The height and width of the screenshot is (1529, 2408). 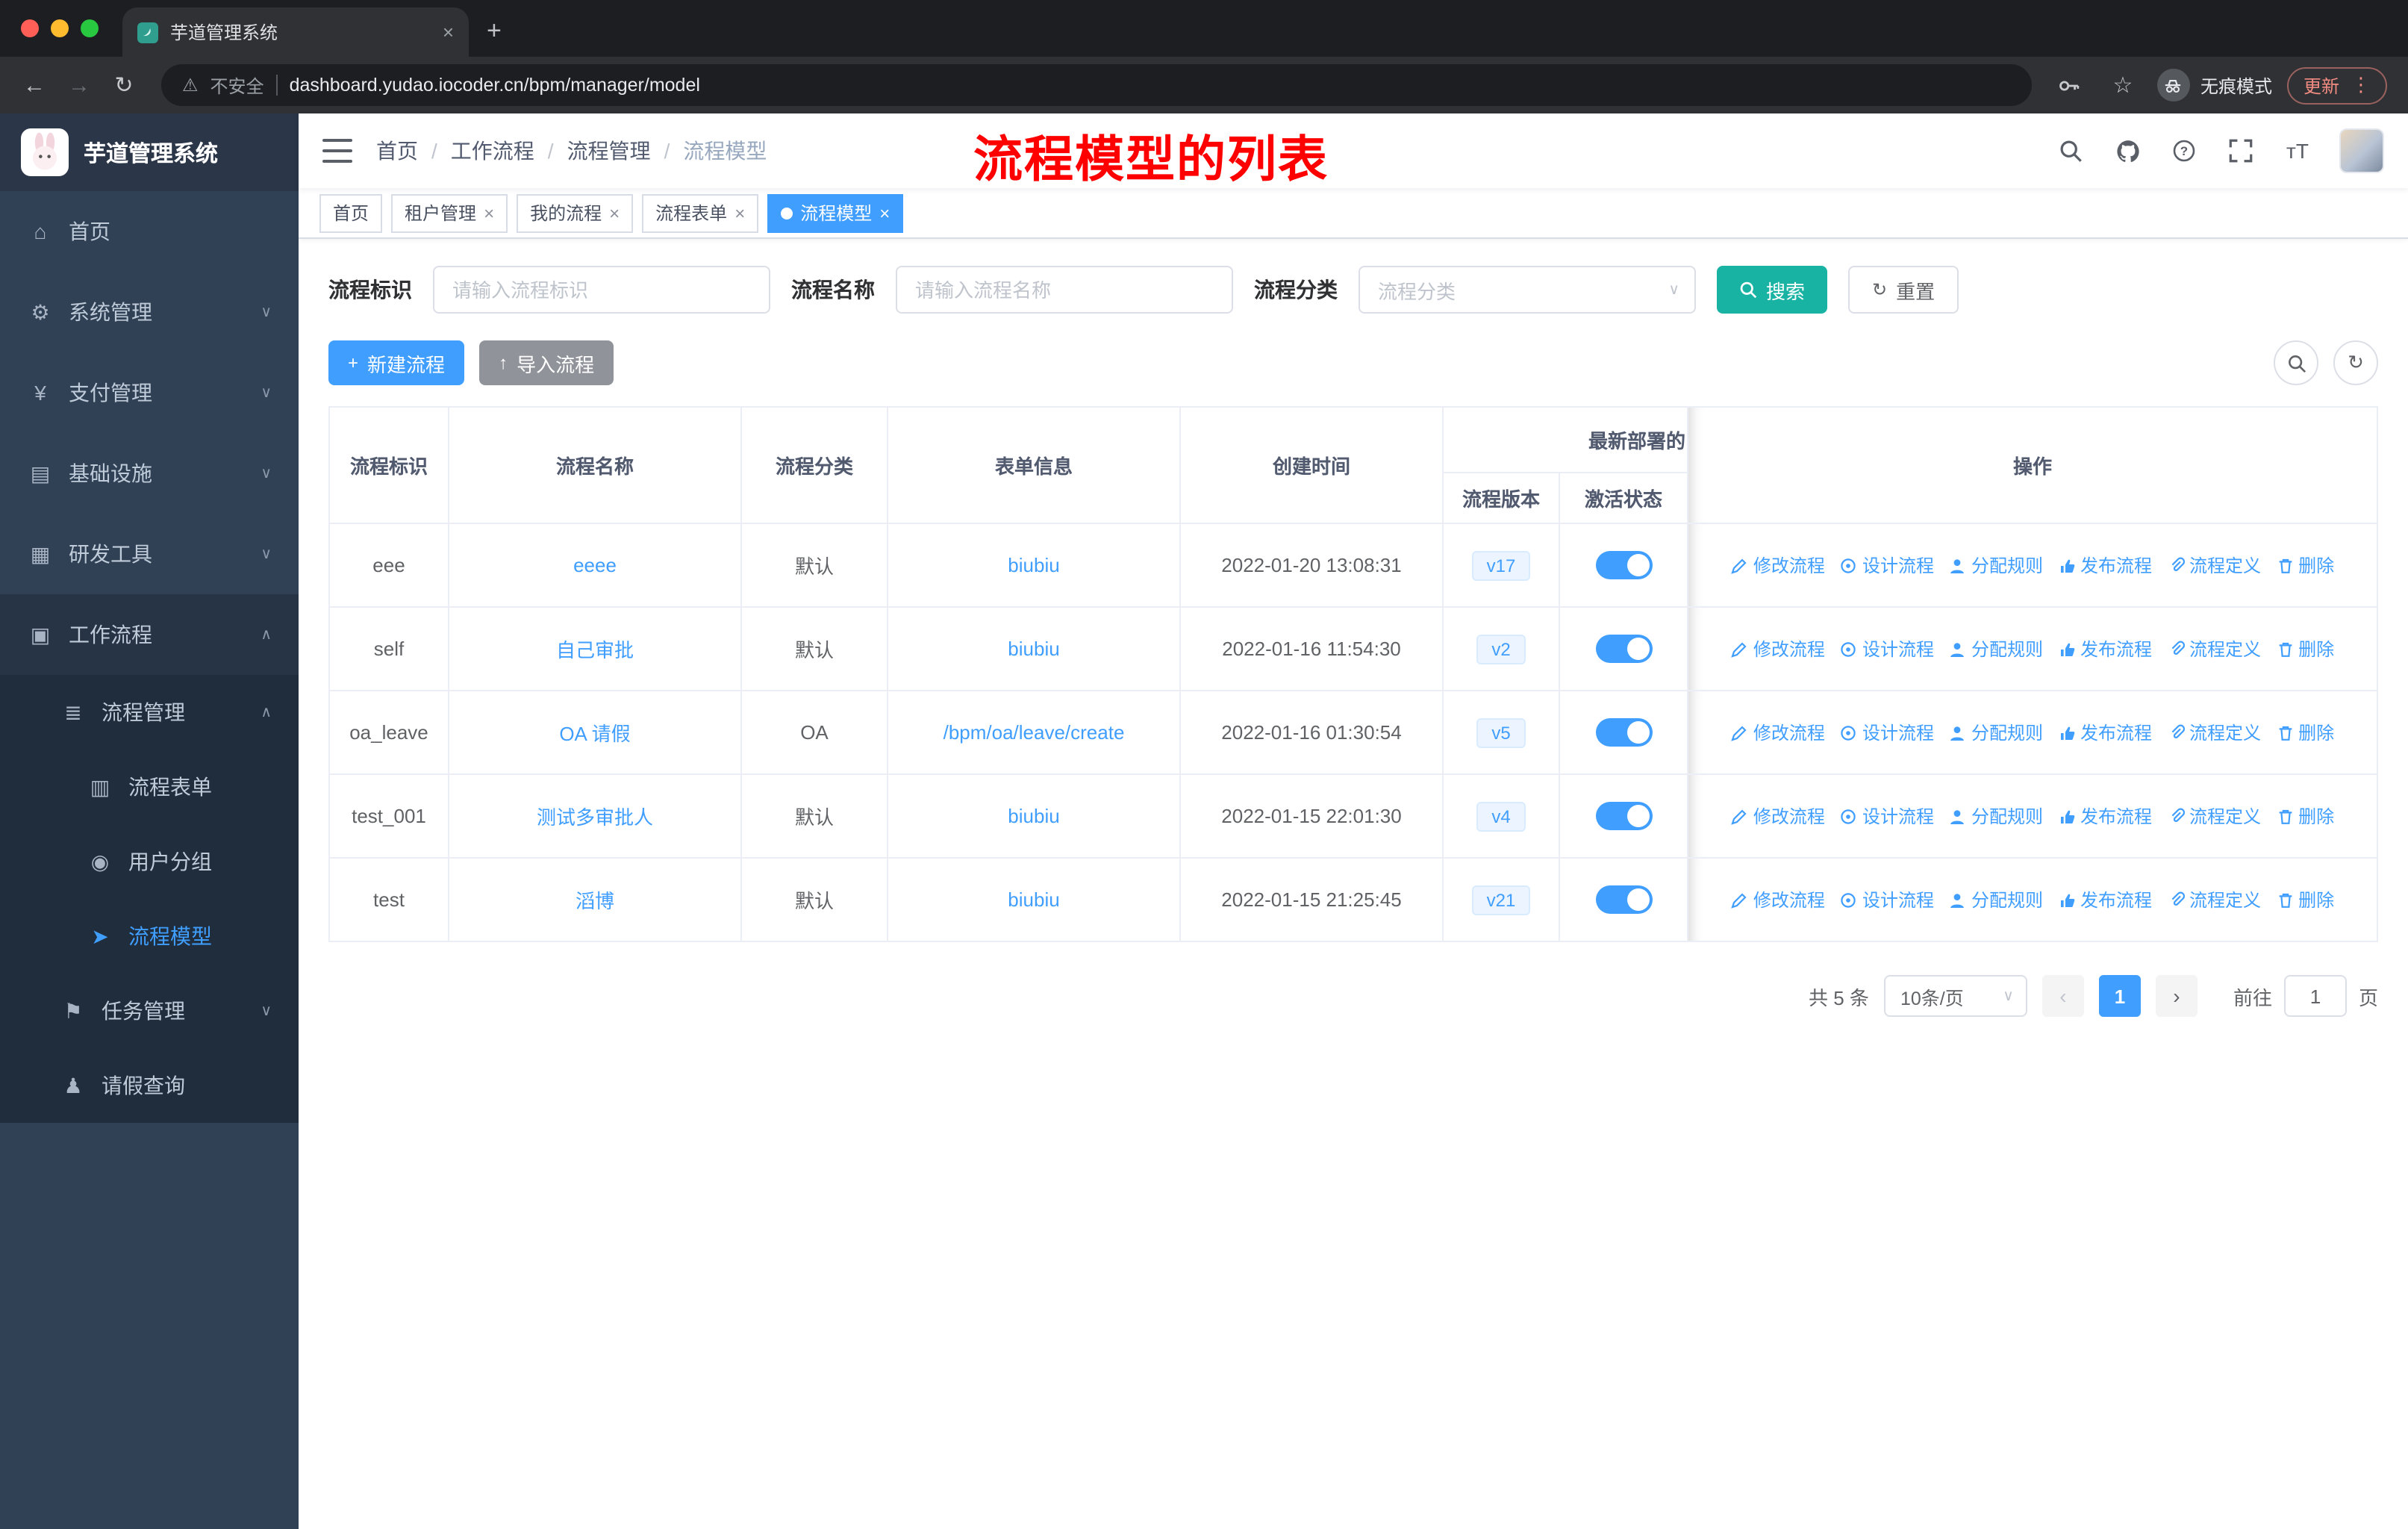 What do you see at coordinates (396, 362) in the screenshot?
I see `create-process-button: + 新建流程` at bounding box center [396, 362].